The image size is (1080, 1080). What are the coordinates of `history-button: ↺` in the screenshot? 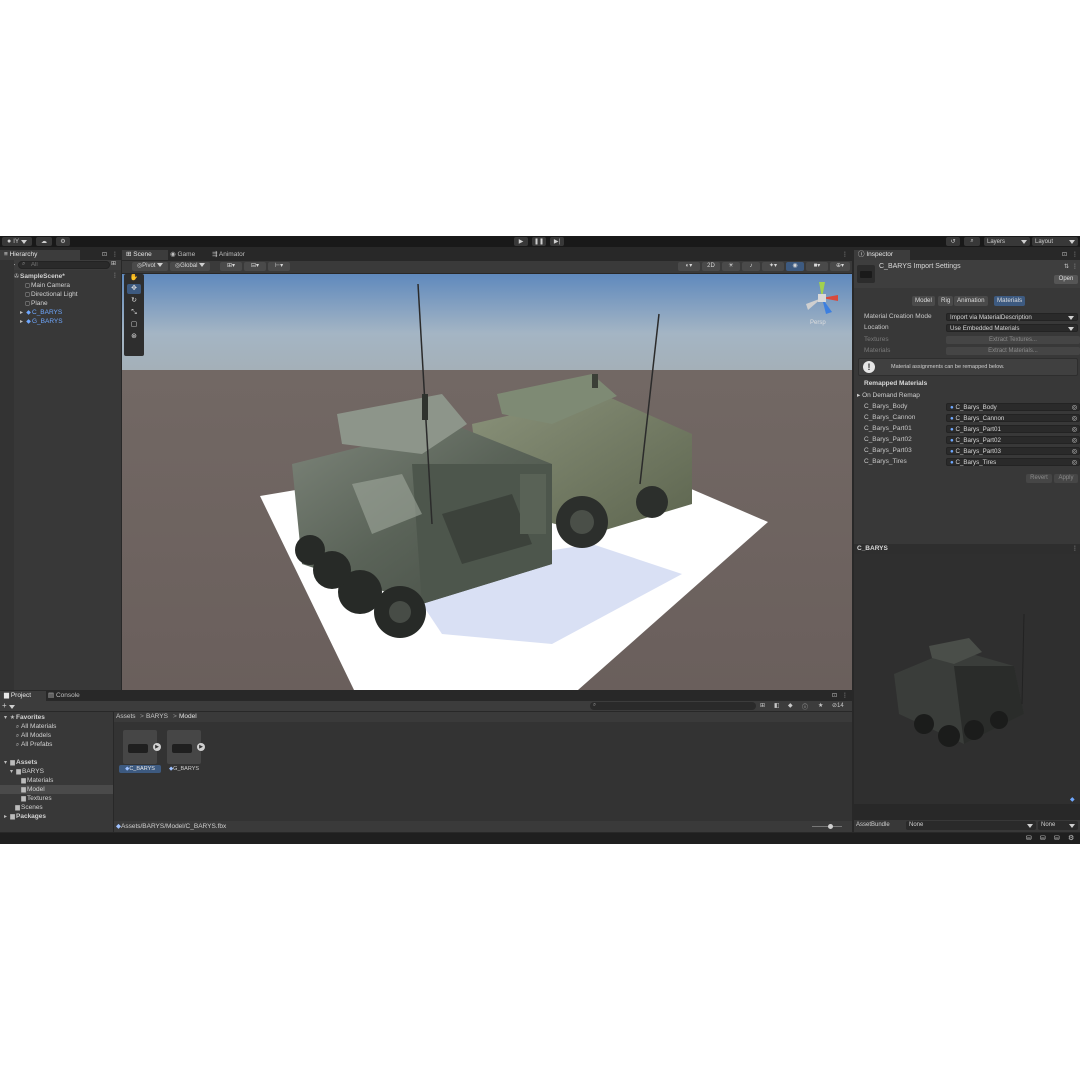 It's located at (953, 241).